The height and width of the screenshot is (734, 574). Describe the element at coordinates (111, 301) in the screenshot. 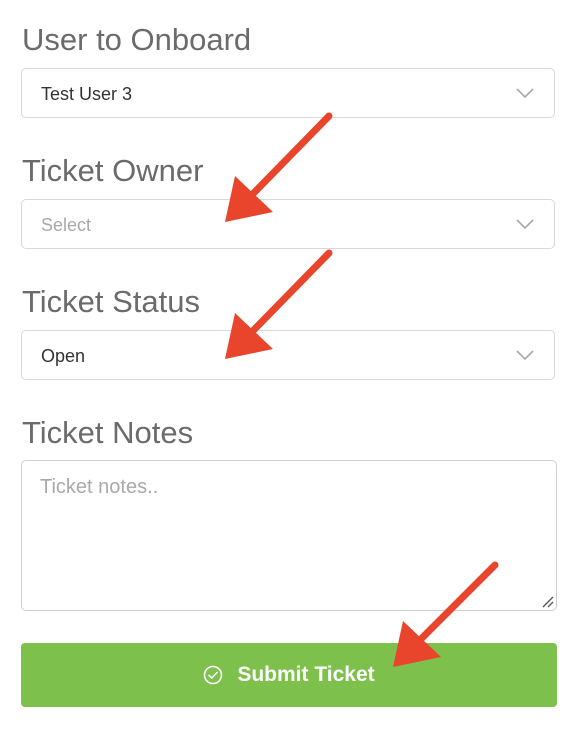

I see `ticket-status-label: Ticket Status` at that location.